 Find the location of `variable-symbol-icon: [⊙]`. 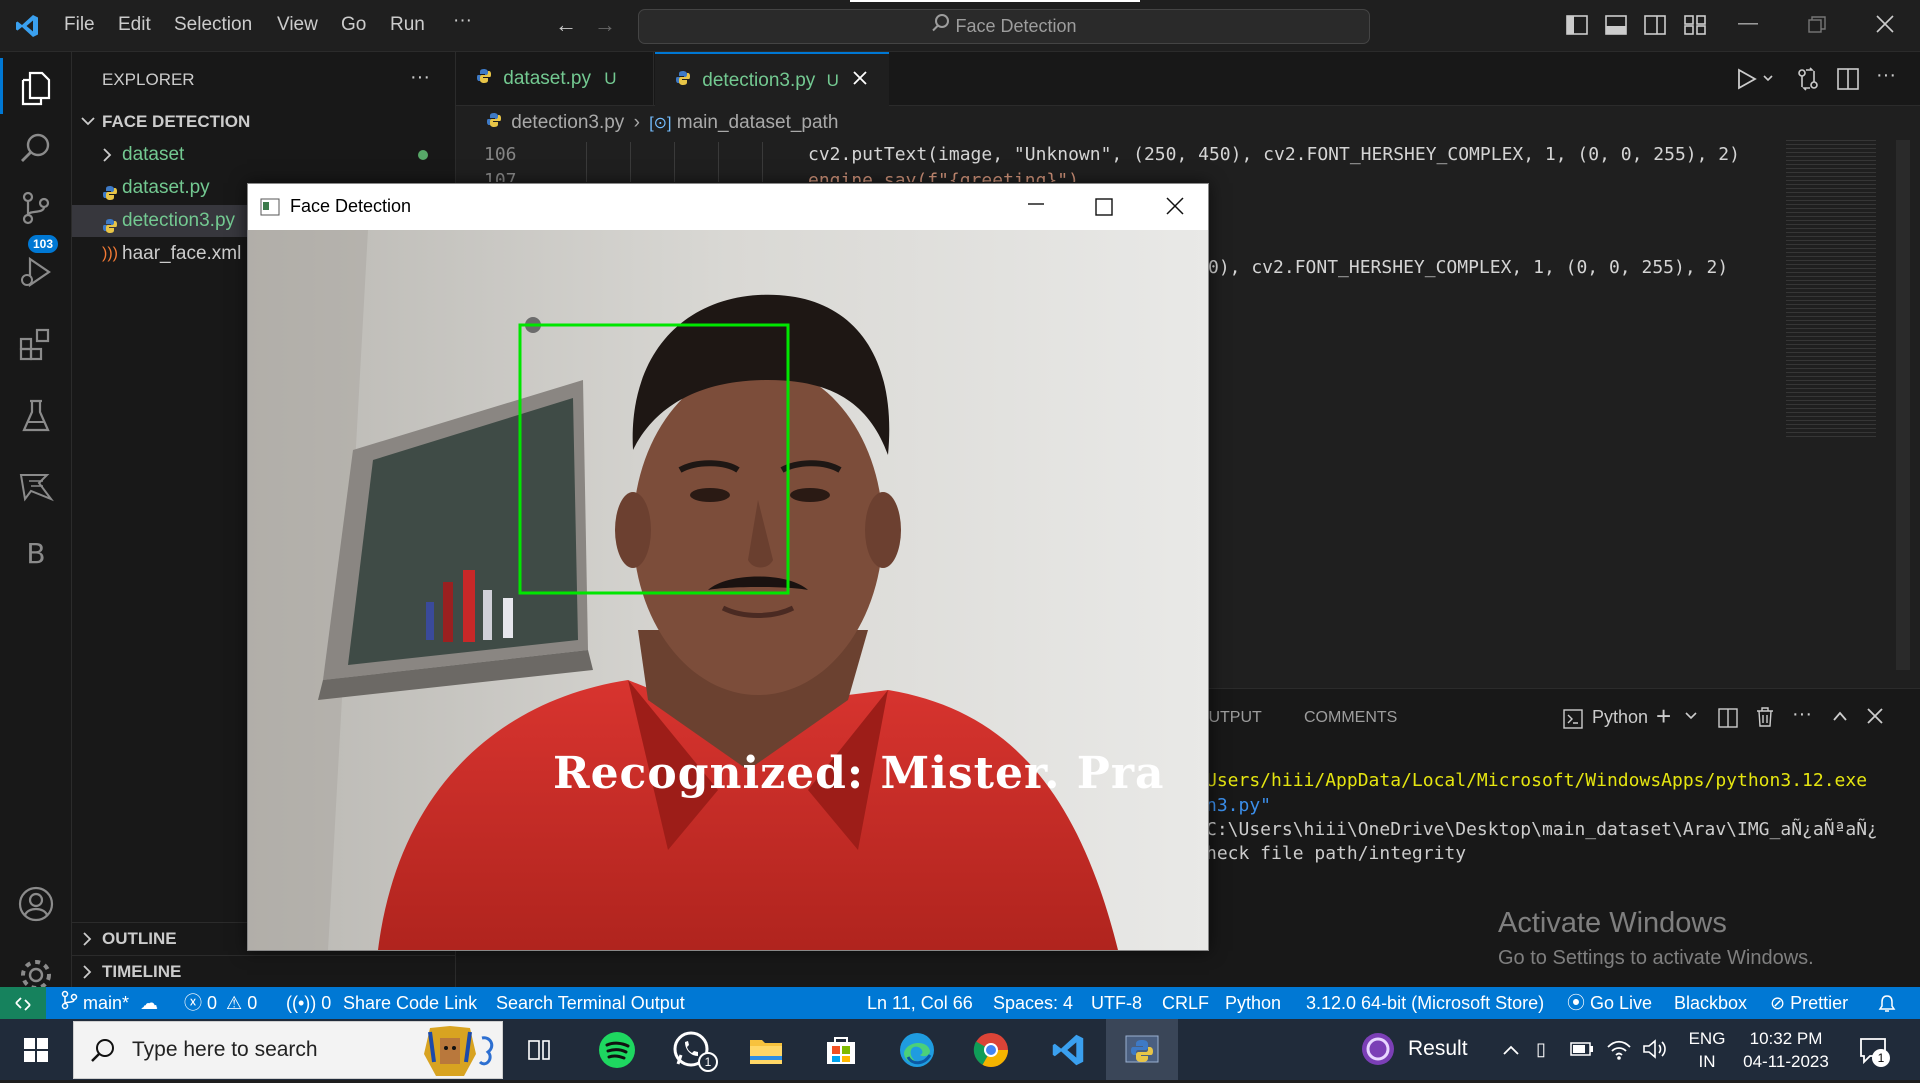

variable-symbol-icon: [⊙] is located at coordinates (660, 124).